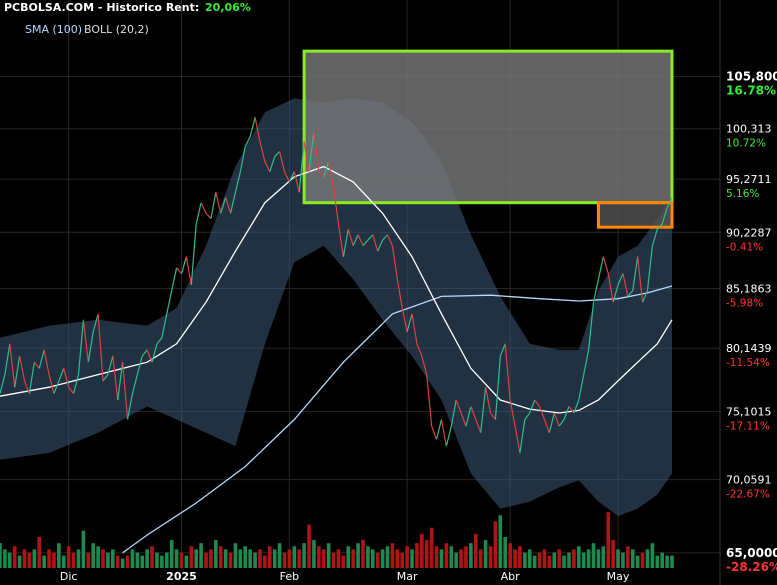  What do you see at coordinates (69, 576) in the screenshot?
I see `x-tick-label: Dic` at bounding box center [69, 576].